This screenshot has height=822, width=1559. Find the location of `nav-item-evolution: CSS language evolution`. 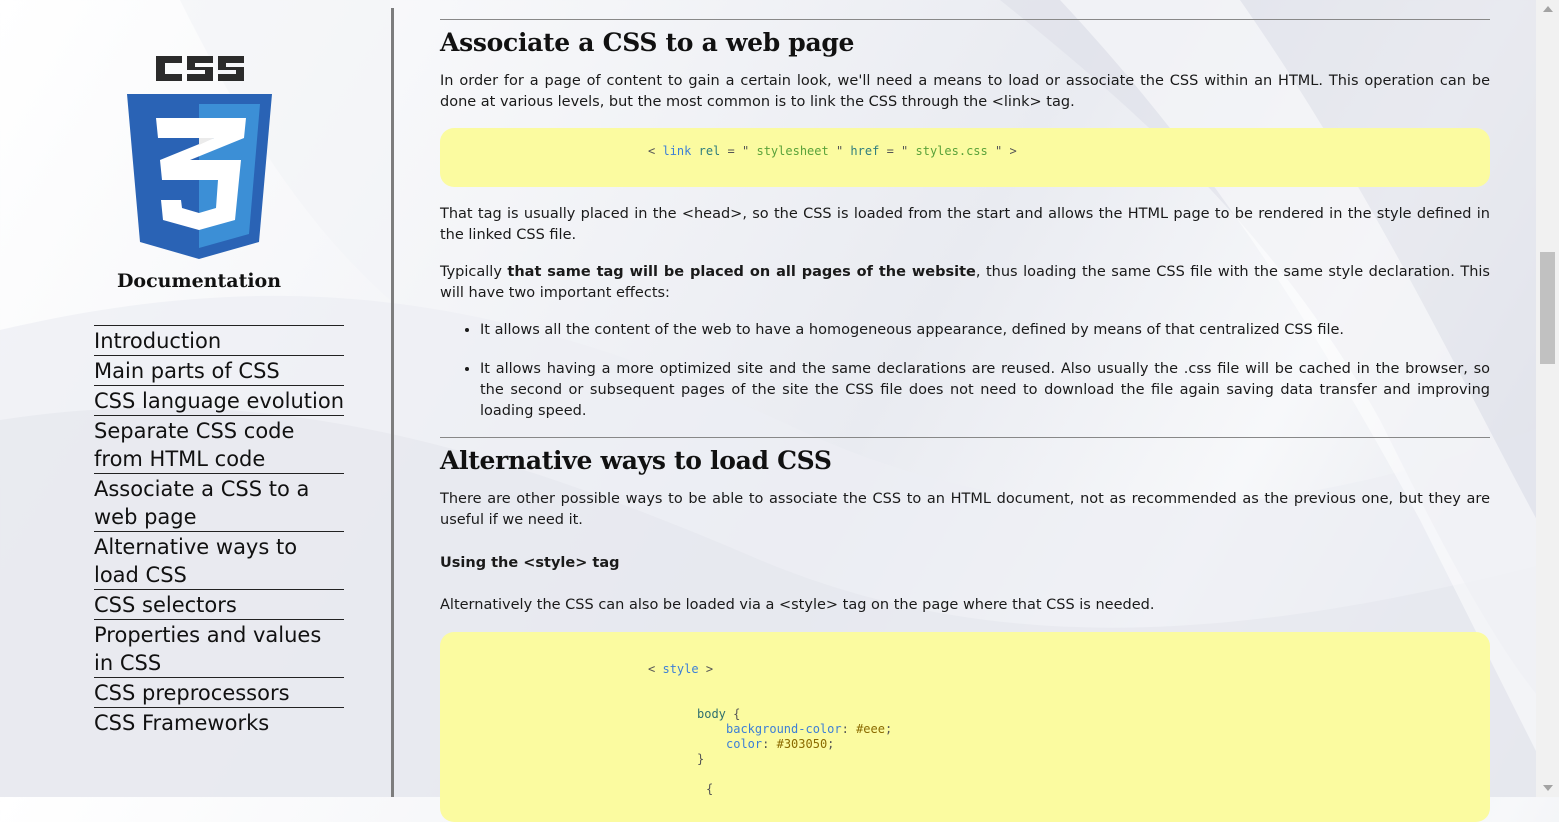

nav-item-evolution: CSS language evolution is located at coordinates (219, 400).